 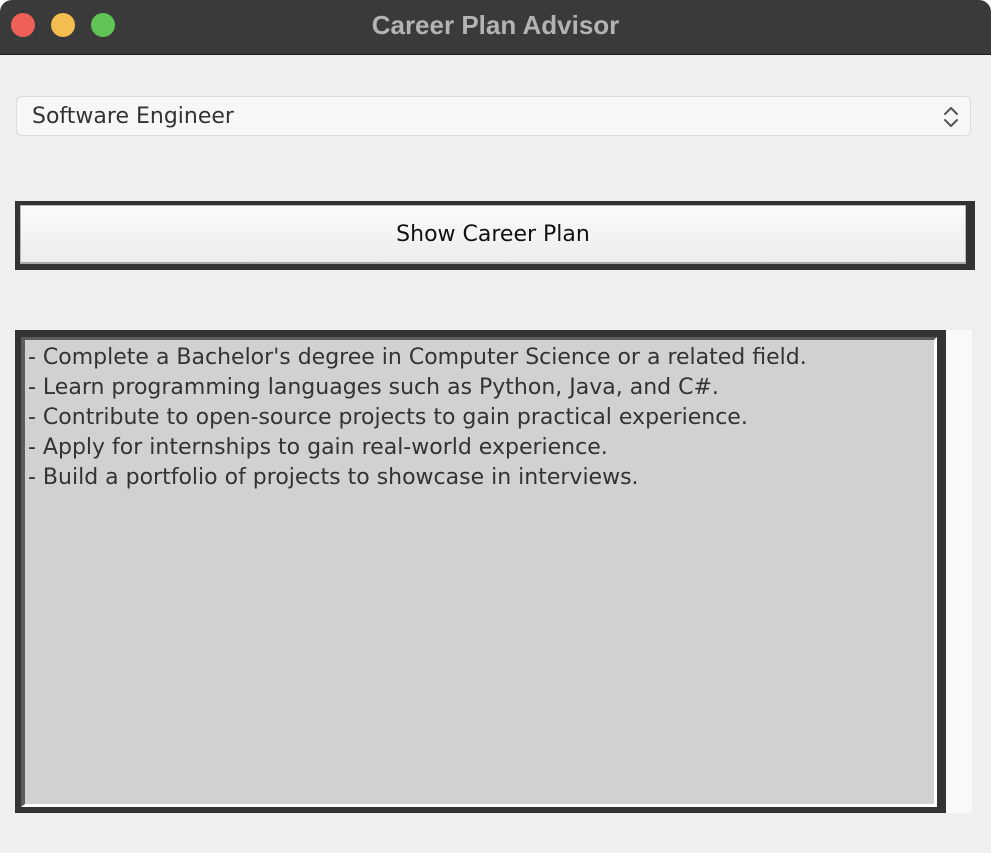 I want to click on show-career-plan-button: Show Career Plan, so click(x=493, y=234).